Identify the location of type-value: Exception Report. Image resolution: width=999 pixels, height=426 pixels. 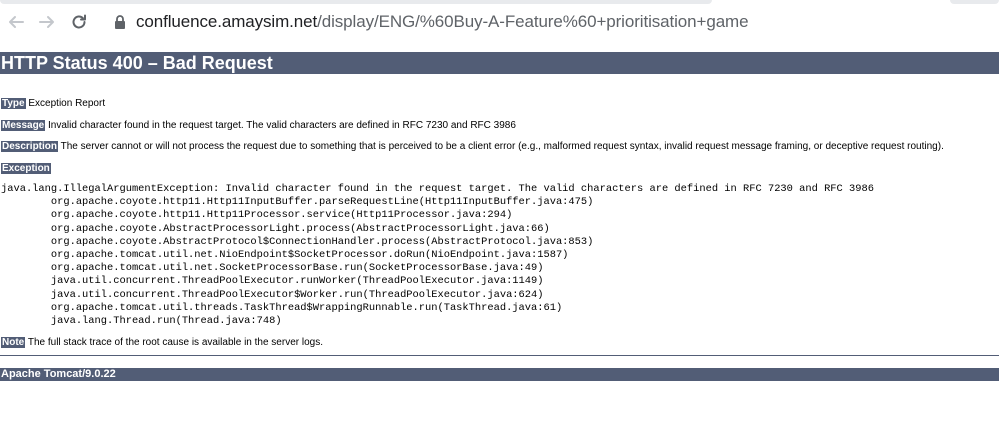
(67, 103).